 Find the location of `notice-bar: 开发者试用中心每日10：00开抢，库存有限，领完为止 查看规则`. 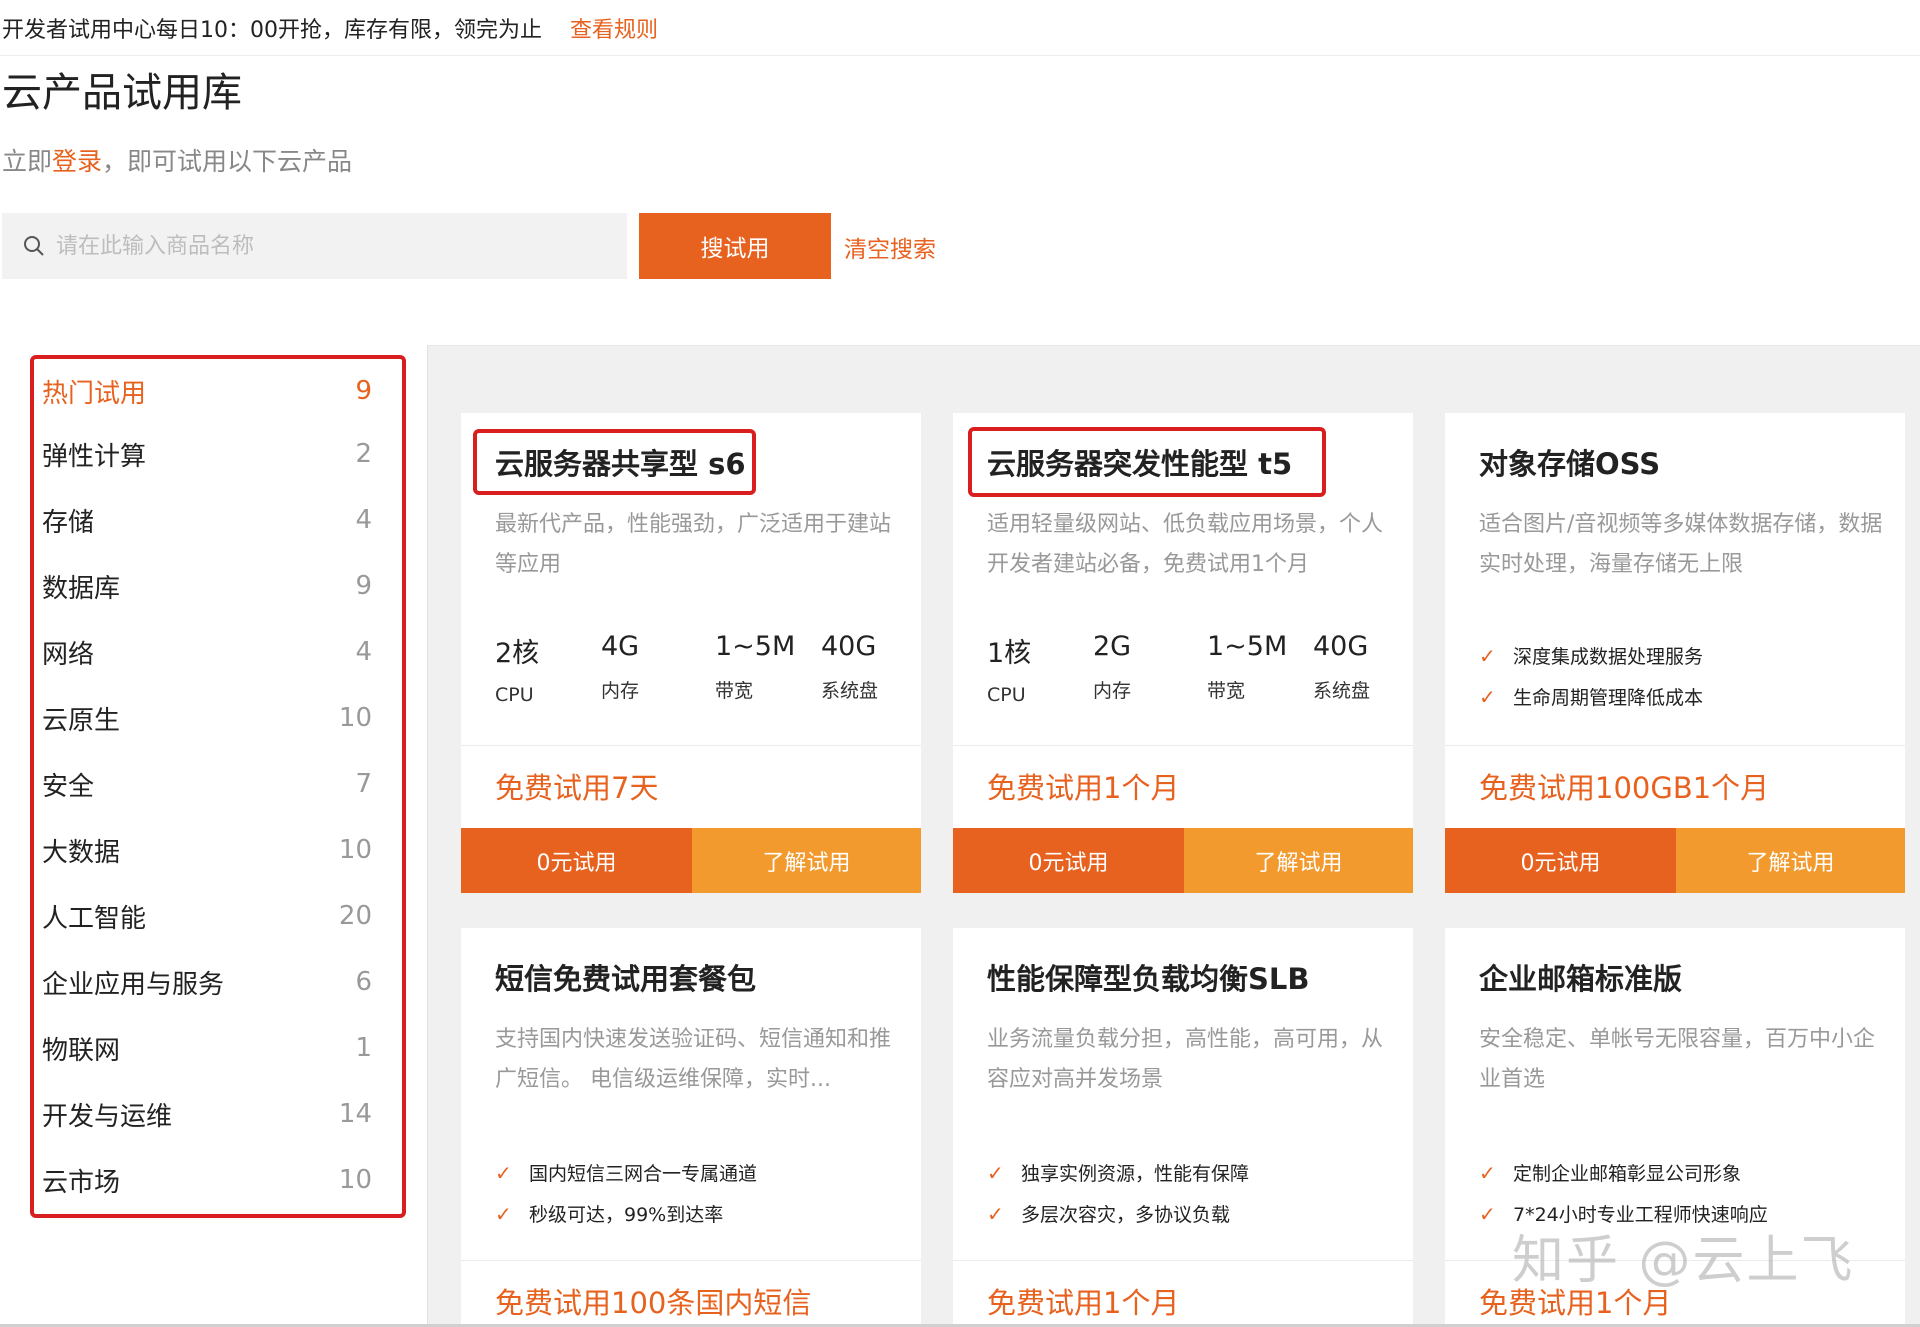

notice-bar: 开发者试用中心每日10：00开抢，库存有限，领完为止 查看规则 is located at coordinates (960, 28).